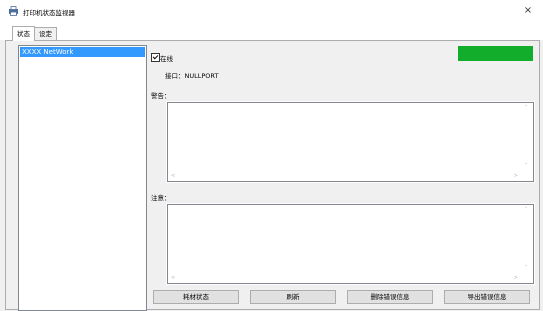 The image size is (543, 311). Describe the element at coordinates (344, 176) in the screenshot. I see `warning-horizontal-scrollbar: < >` at that location.